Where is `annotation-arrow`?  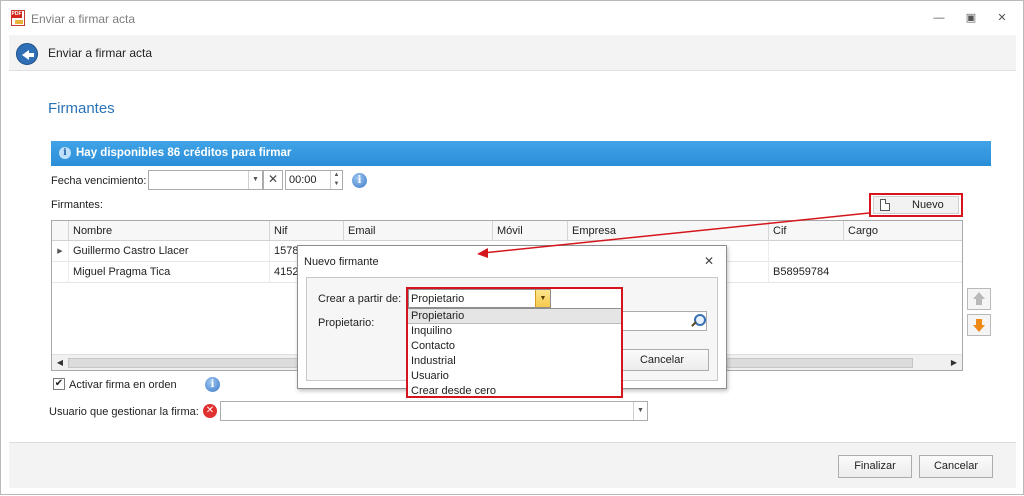 annotation-arrow is located at coordinates (673, 235).